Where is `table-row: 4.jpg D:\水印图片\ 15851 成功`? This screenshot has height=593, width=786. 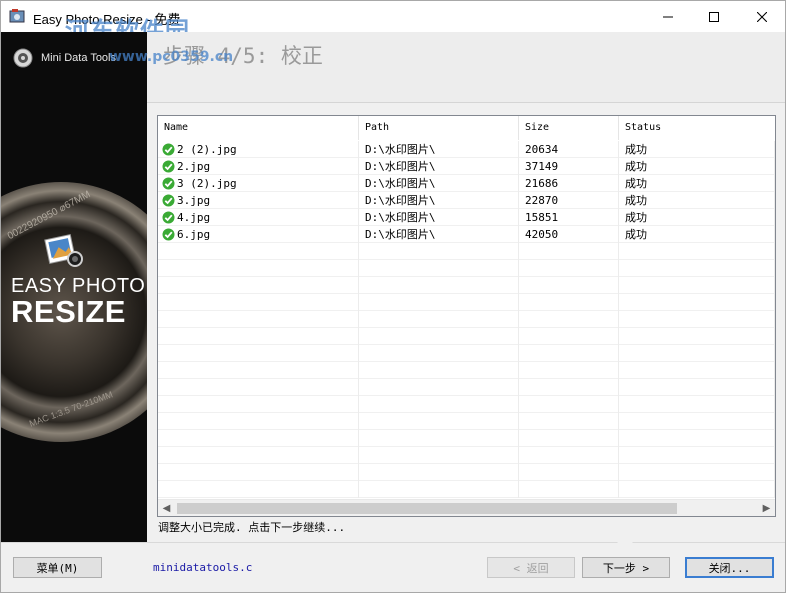
table-row: 4.jpg D:\水印图片\ 15851 成功 is located at coordinates (466, 217).